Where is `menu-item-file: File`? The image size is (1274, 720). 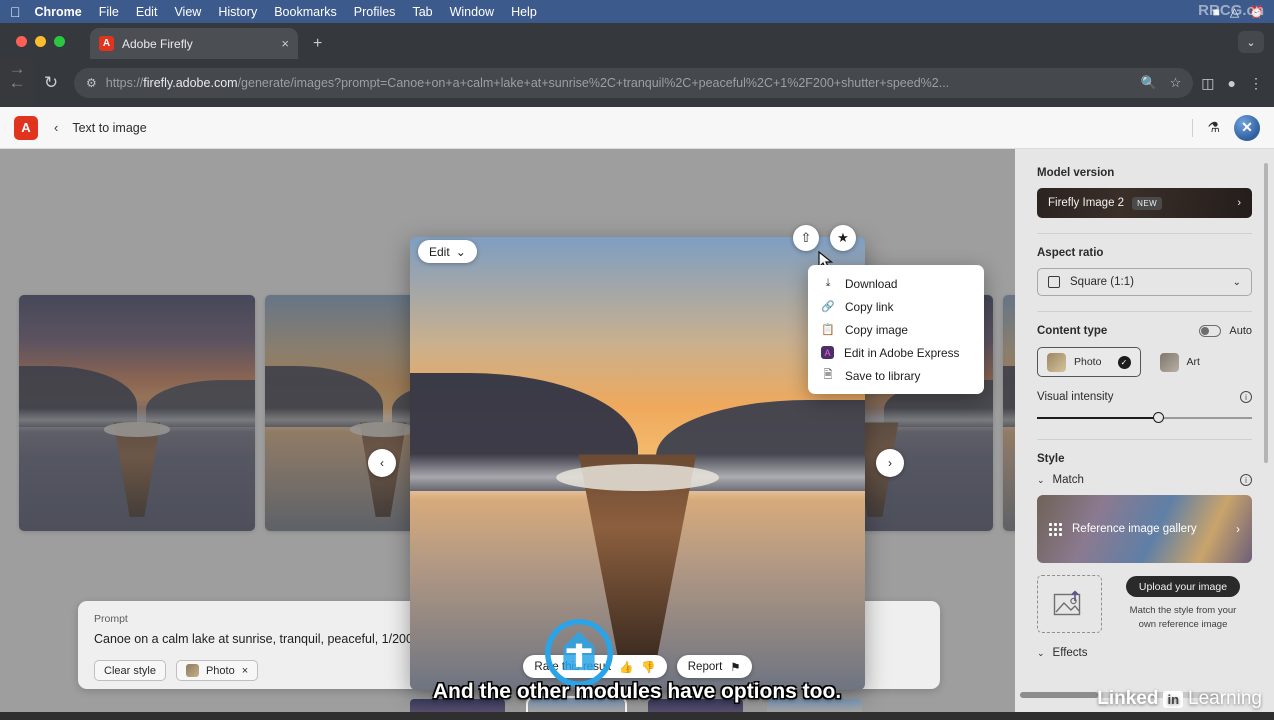 menu-item-file: File is located at coordinates (109, 12).